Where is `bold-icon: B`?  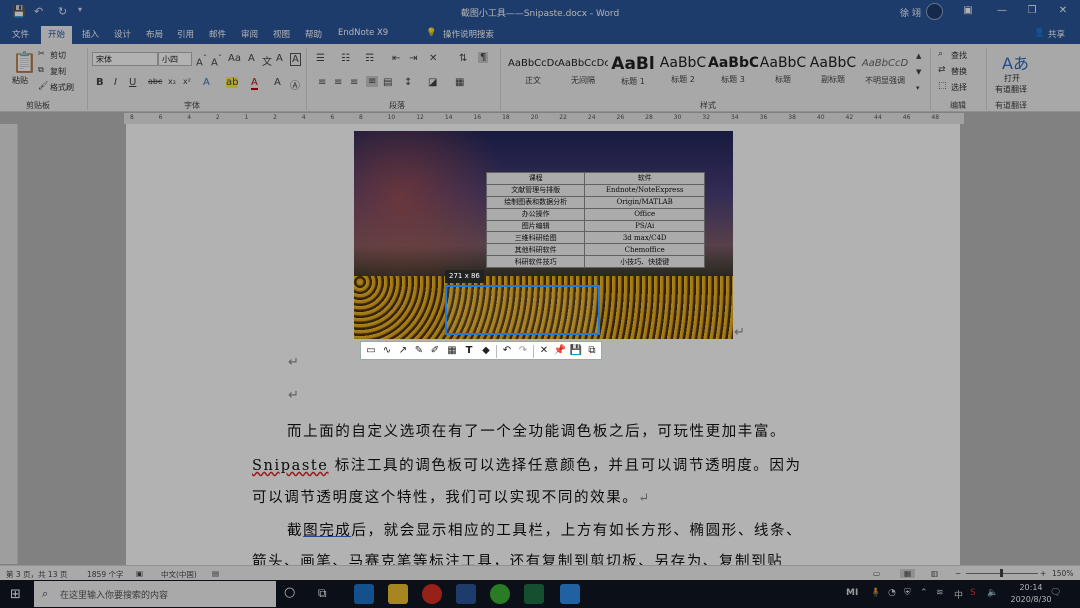 bold-icon: B is located at coordinates (100, 82).